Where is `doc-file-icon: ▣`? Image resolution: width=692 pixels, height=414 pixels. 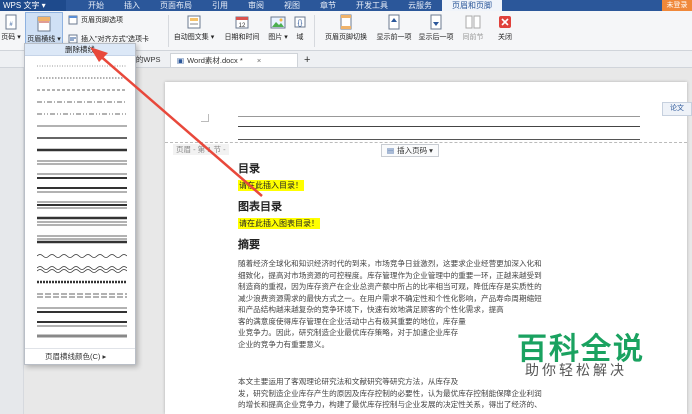 doc-file-icon: ▣ is located at coordinates (181, 60).